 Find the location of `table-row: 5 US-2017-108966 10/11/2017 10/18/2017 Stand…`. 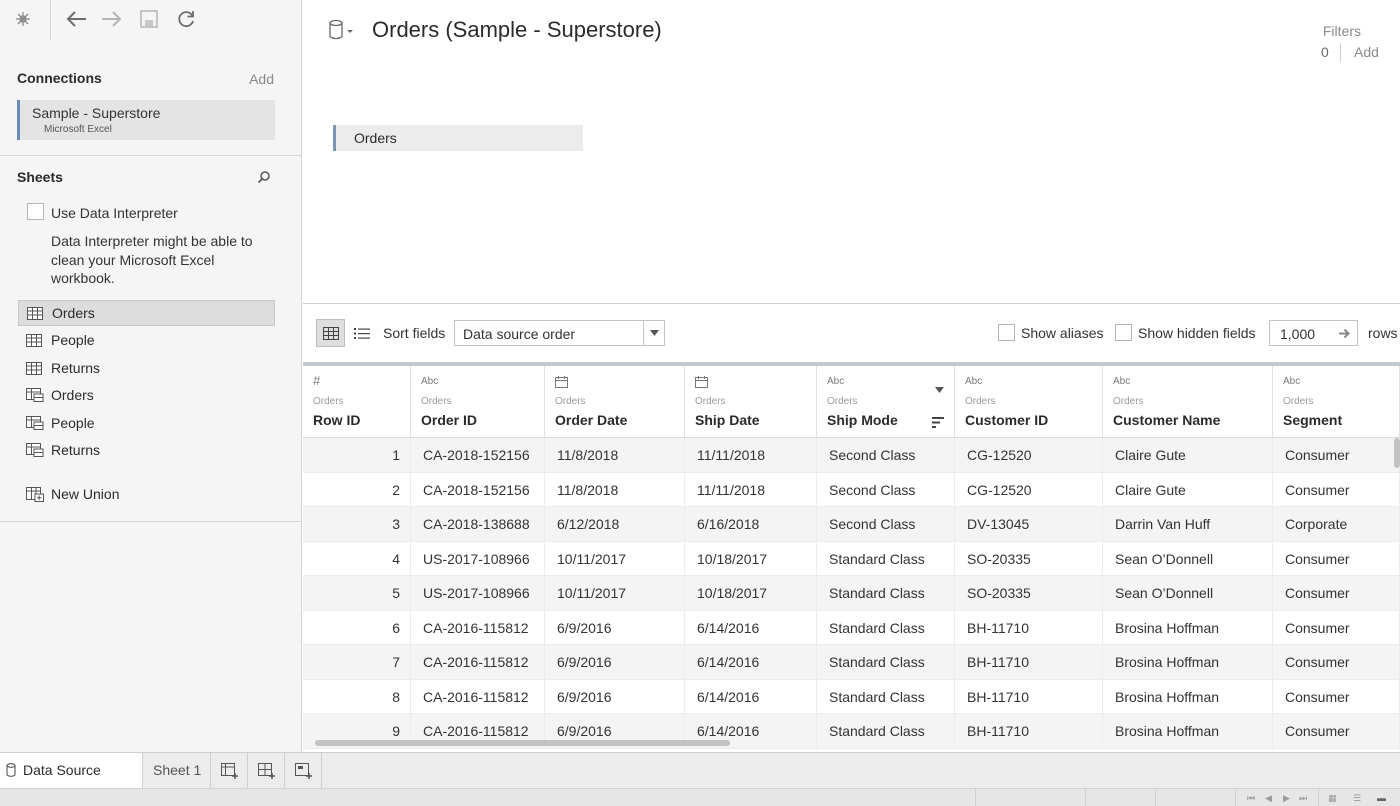

table-row: 5 US-2017-108966 10/11/2017 10/18/2017 Stand… is located at coordinates (851, 593).